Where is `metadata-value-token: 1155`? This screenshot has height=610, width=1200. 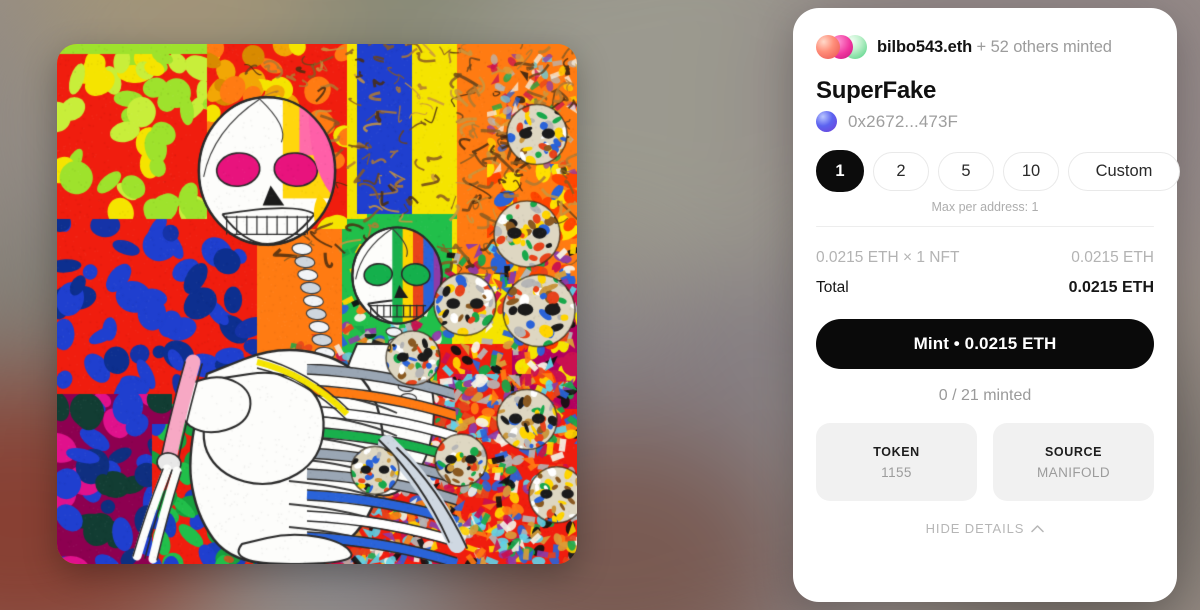 metadata-value-token: 1155 is located at coordinates (896, 472).